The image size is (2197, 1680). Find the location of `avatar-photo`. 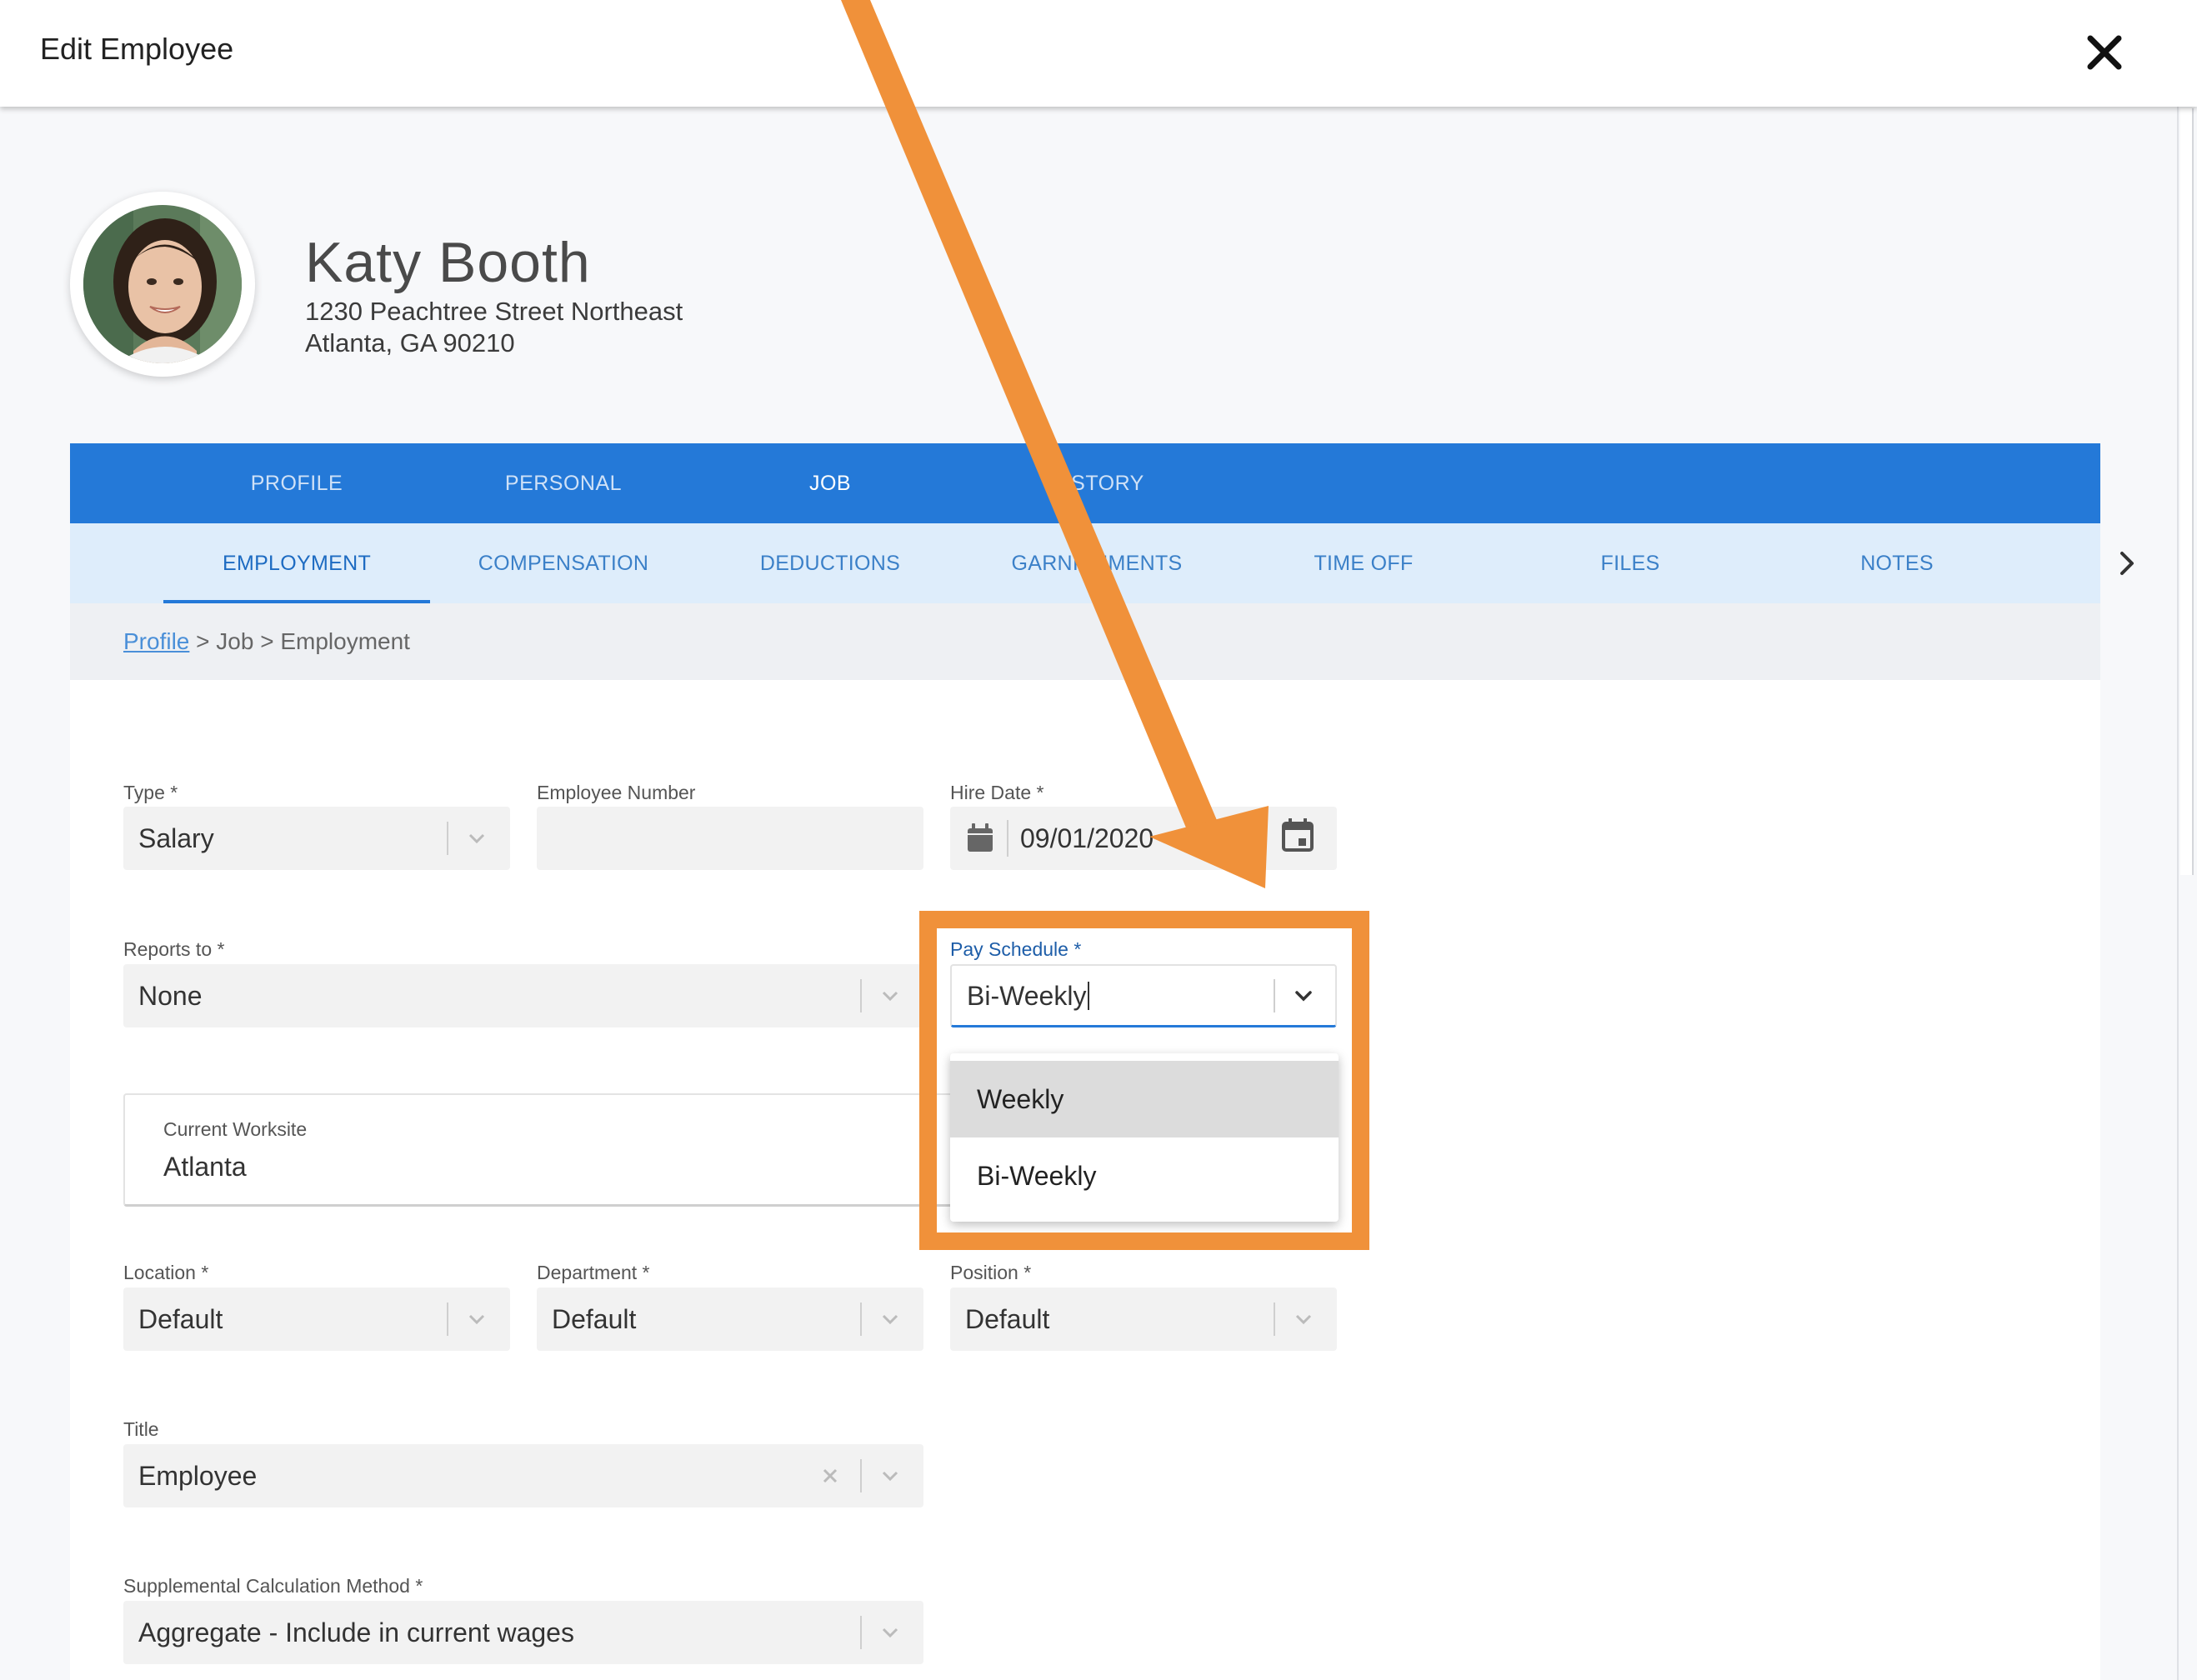

avatar-photo is located at coordinates (162, 284).